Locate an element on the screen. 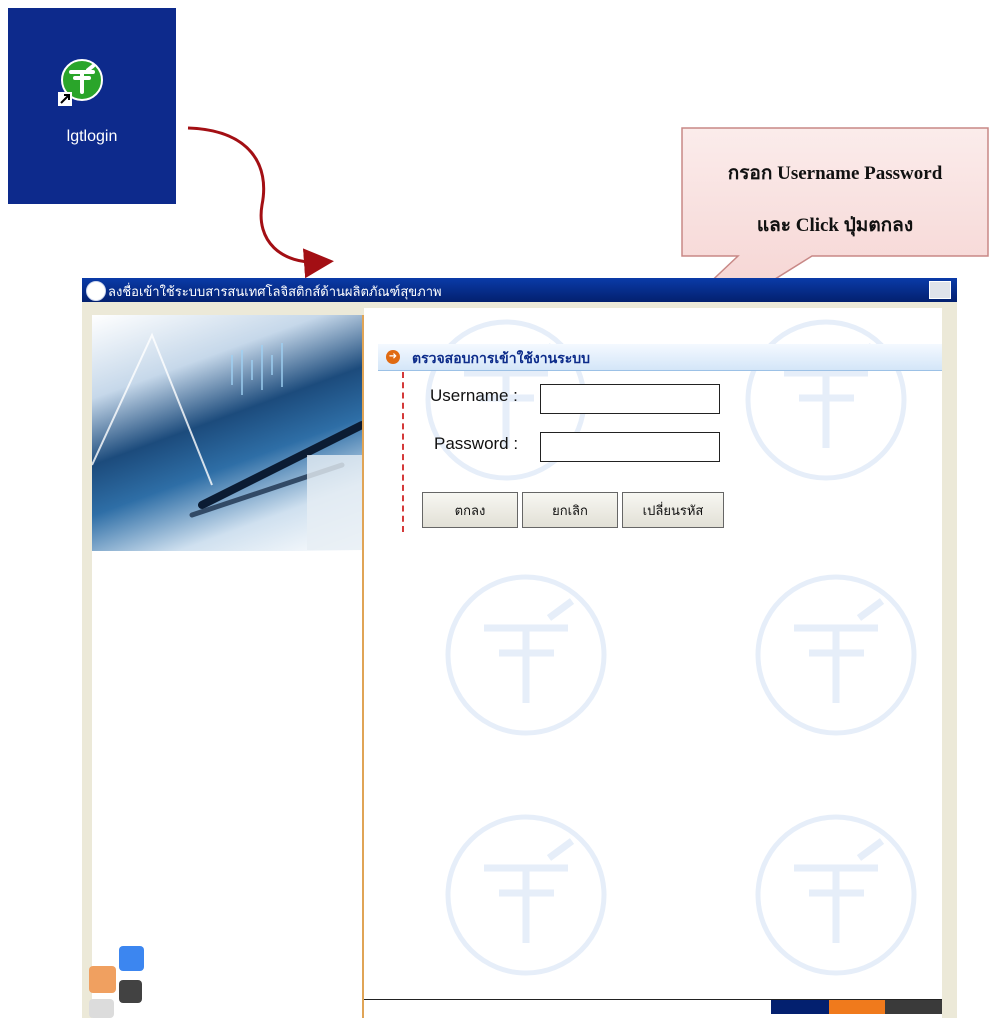 This screenshot has height=1018, width=990. decor-square-blue is located at coordinates (131, 958).